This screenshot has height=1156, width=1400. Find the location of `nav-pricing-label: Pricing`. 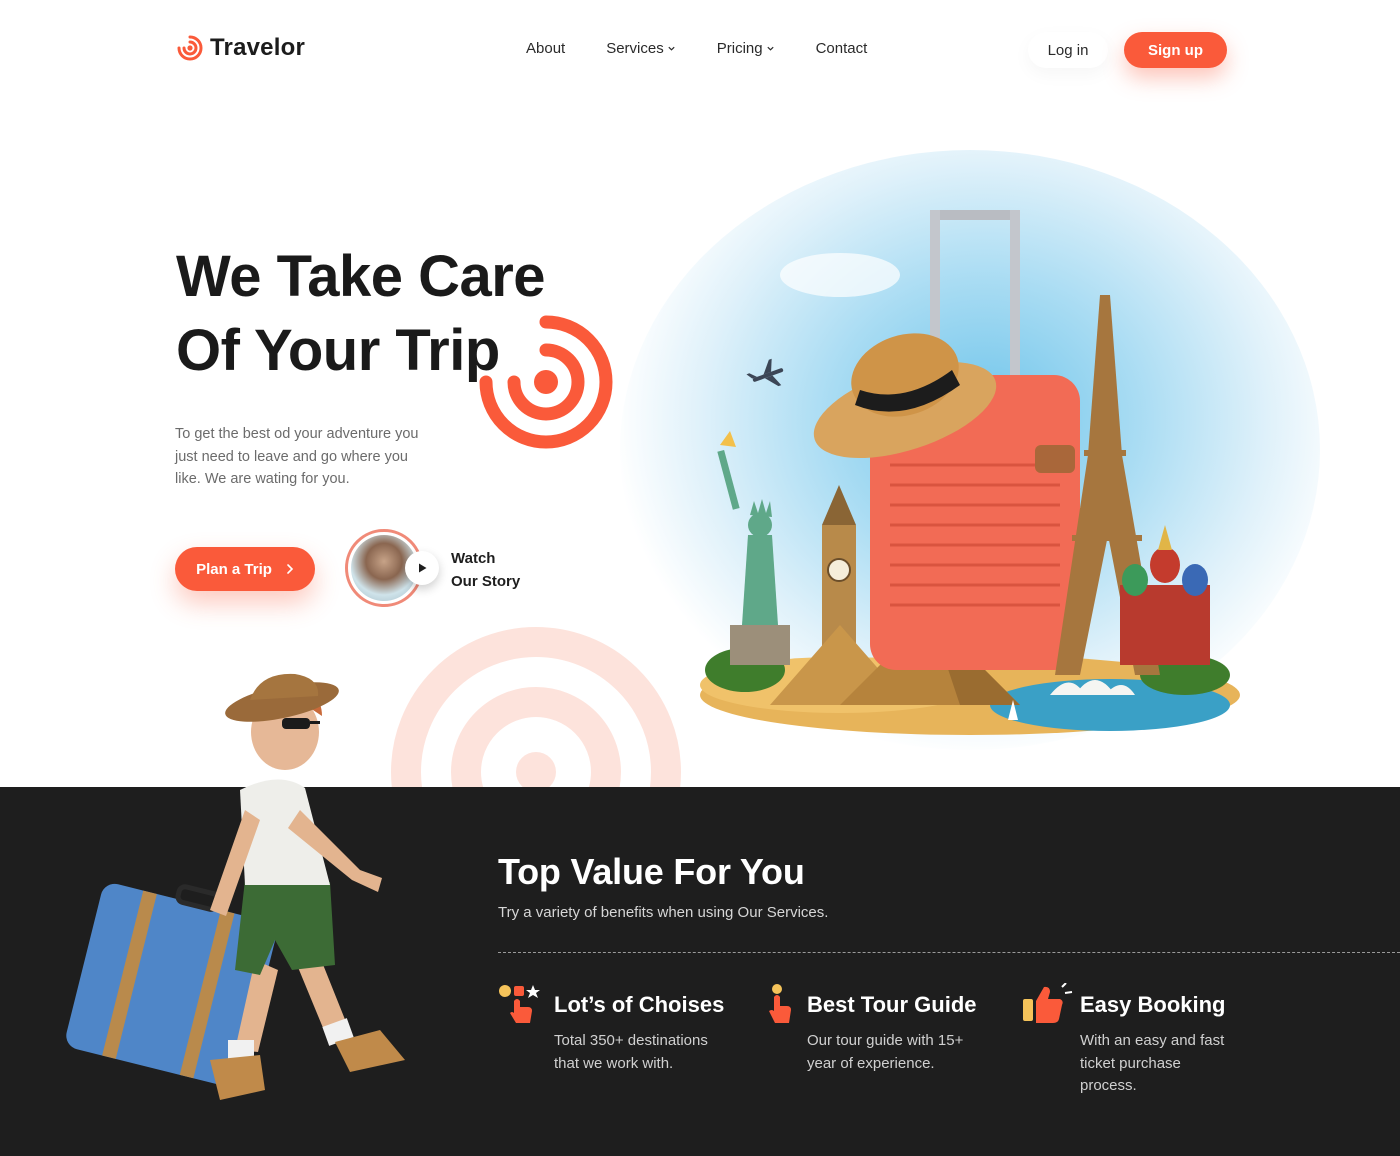

nav-pricing-label: Pricing is located at coordinates (739, 48).